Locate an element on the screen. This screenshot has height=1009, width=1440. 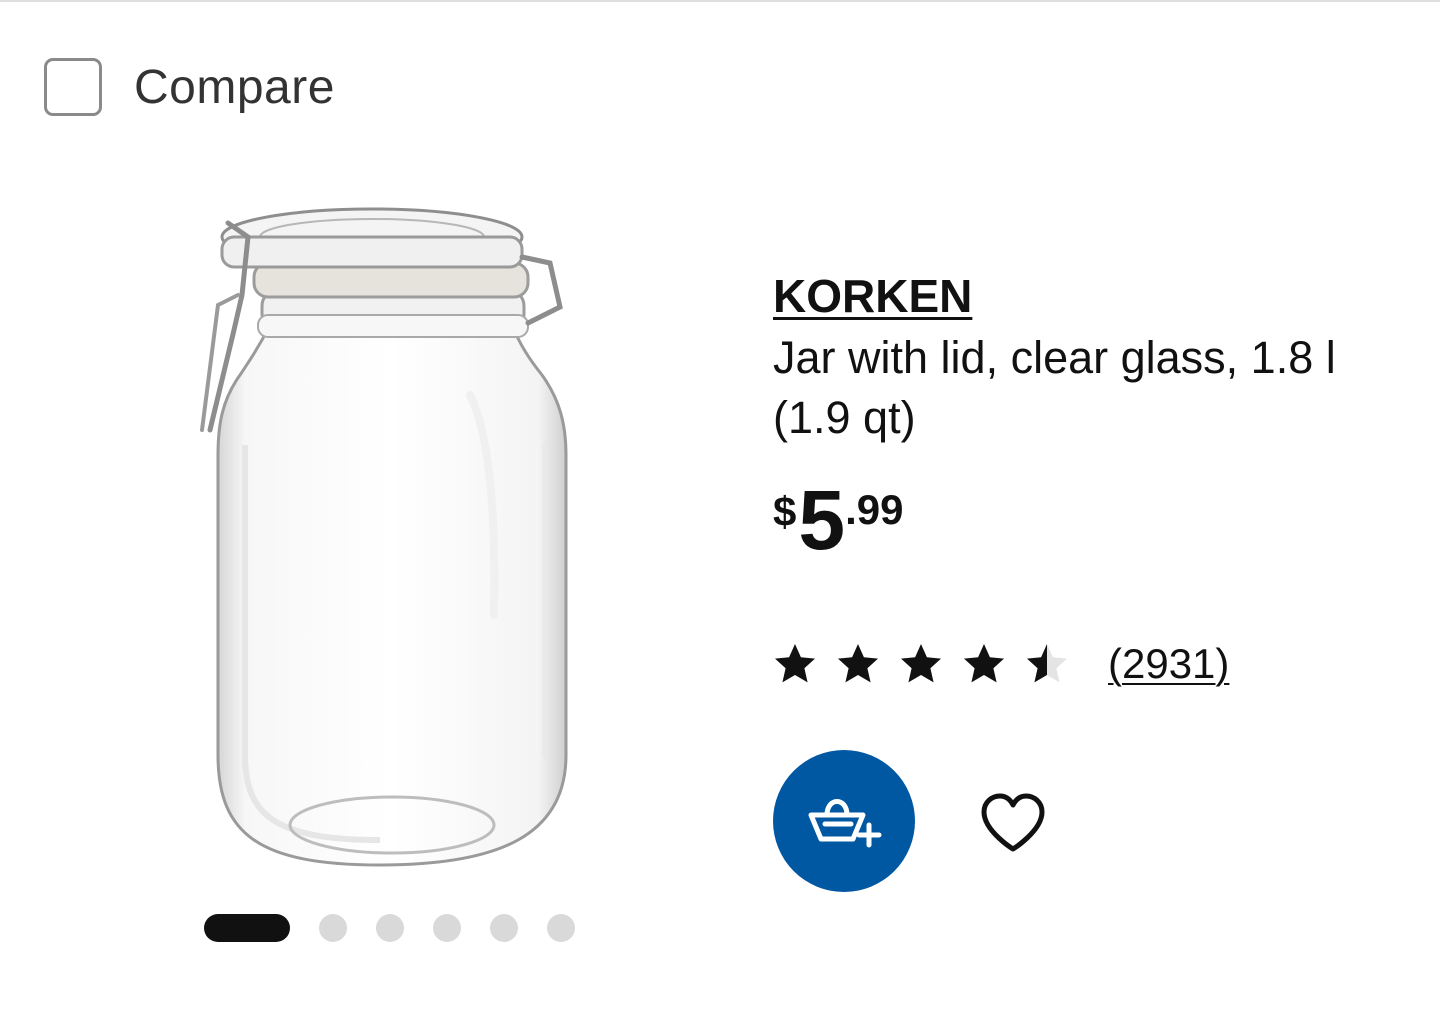
review-count-link: (2931) is located at coordinates (1168, 664).